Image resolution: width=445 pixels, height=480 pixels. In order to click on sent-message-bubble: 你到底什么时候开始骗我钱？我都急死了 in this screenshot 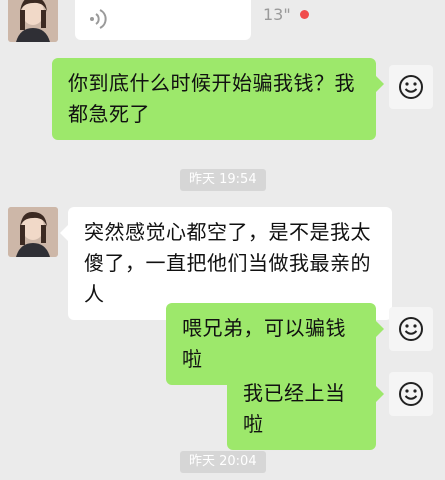, I will do `click(218, 99)`.